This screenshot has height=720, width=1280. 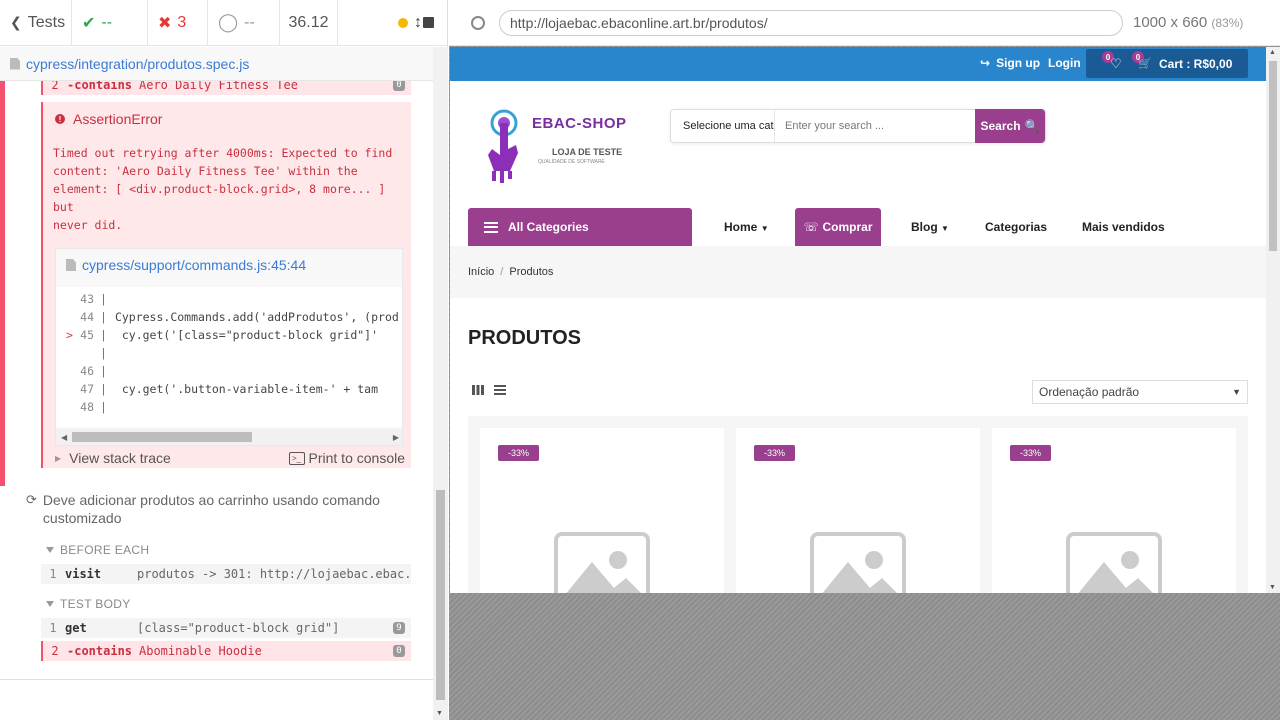 I want to click on all-categories-button: All Categories, so click(x=580, y=227).